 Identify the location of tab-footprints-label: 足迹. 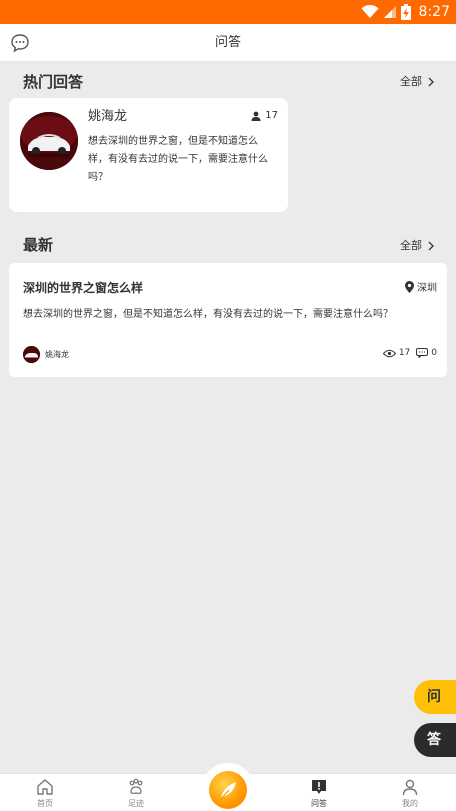
(136, 803).